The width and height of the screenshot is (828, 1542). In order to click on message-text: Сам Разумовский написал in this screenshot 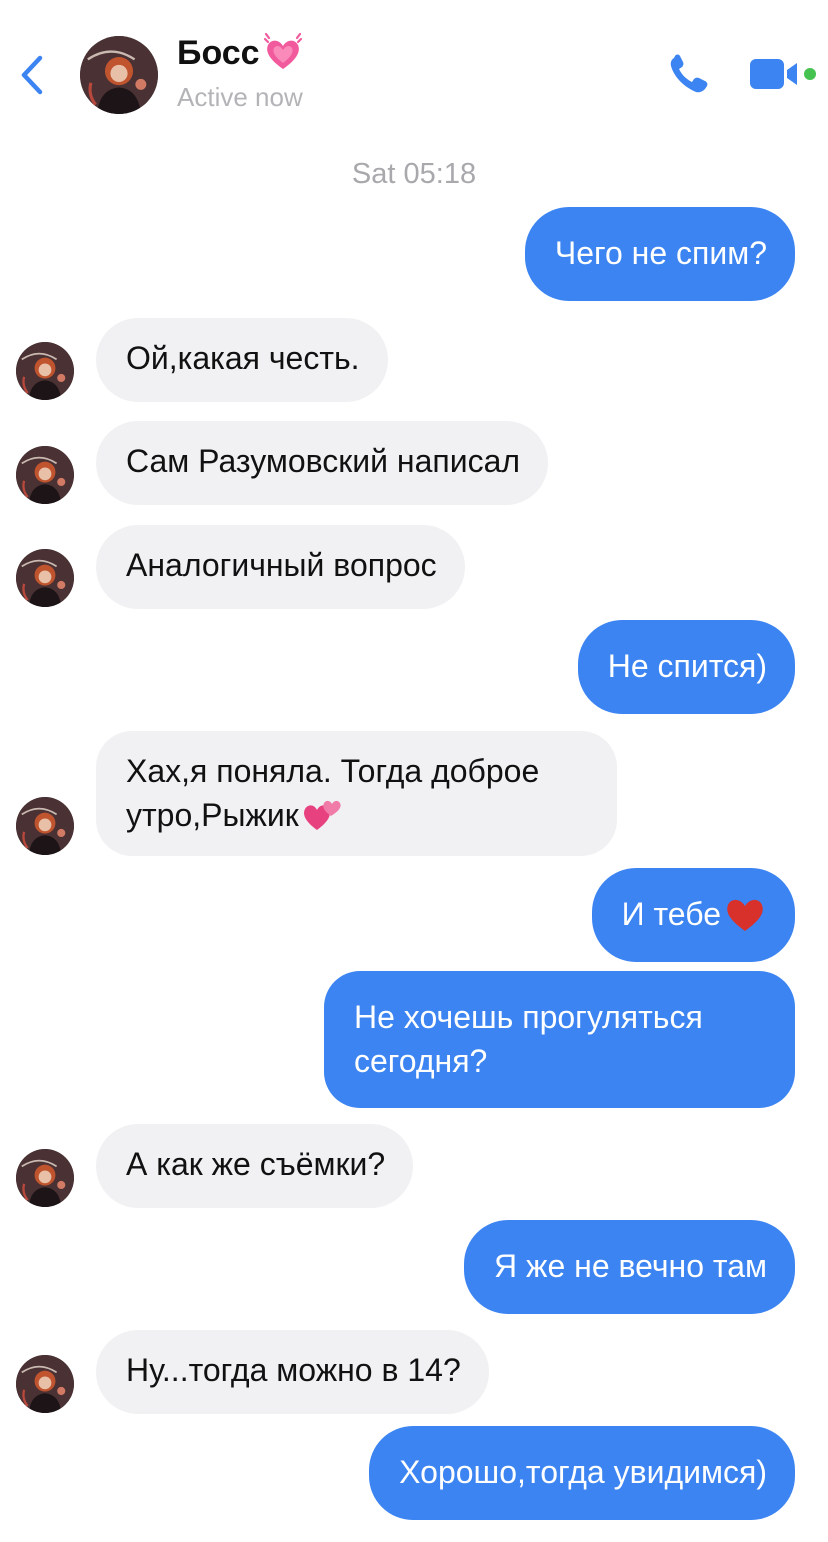, I will do `click(323, 461)`.